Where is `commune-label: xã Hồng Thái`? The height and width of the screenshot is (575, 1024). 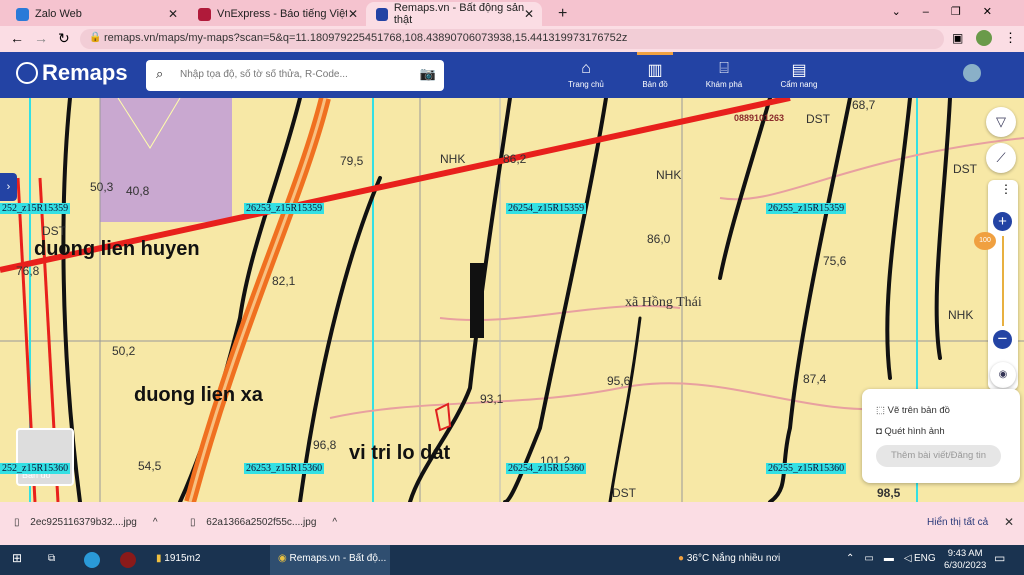
commune-label: xã Hồng Thái is located at coordinates (663, 302).